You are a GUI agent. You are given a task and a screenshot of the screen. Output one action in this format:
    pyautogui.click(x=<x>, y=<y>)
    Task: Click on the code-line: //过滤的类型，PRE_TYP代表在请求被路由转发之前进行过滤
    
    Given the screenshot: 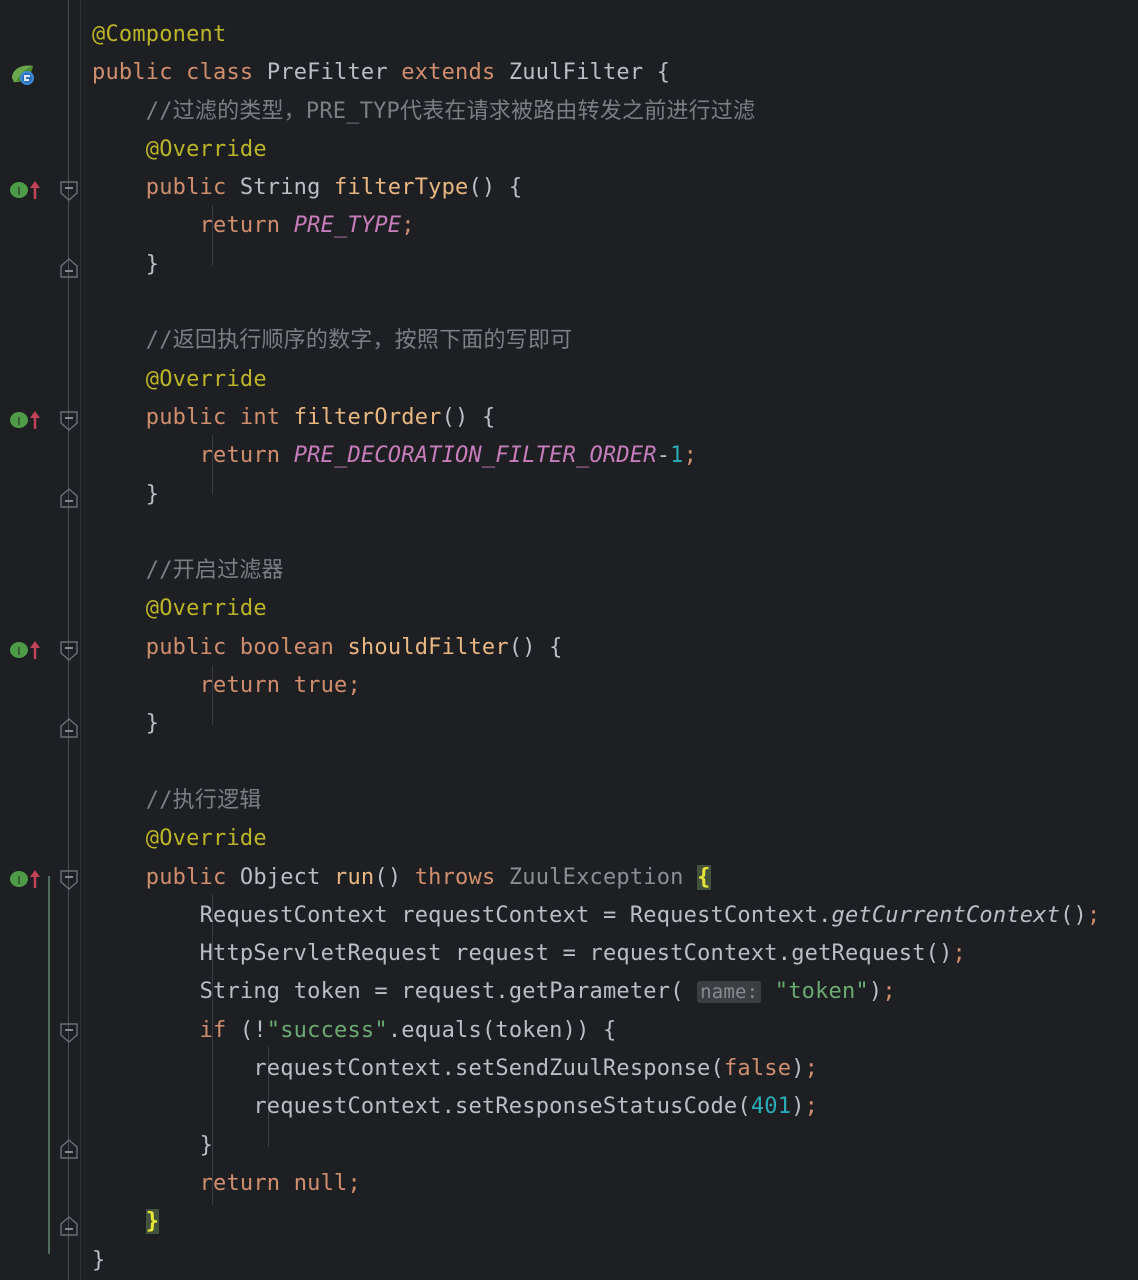 What is the action you would take?
    pyautogui.click(x=609, y=112)
    